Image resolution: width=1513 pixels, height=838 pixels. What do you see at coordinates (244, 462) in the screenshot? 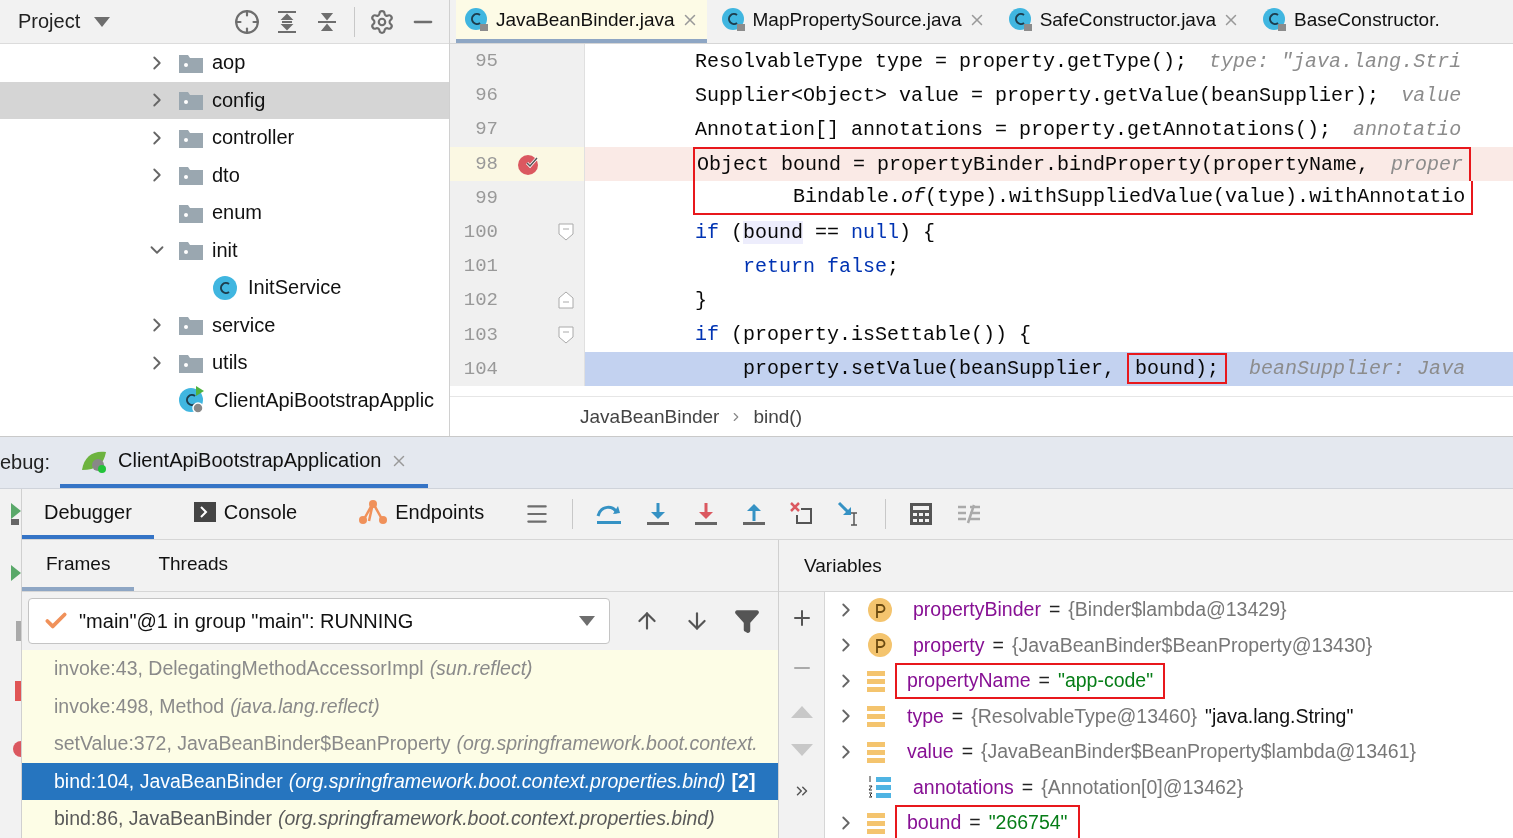
I see `session-tab: ClientApiBootstrapApplication` at bounding box center [244, 462].